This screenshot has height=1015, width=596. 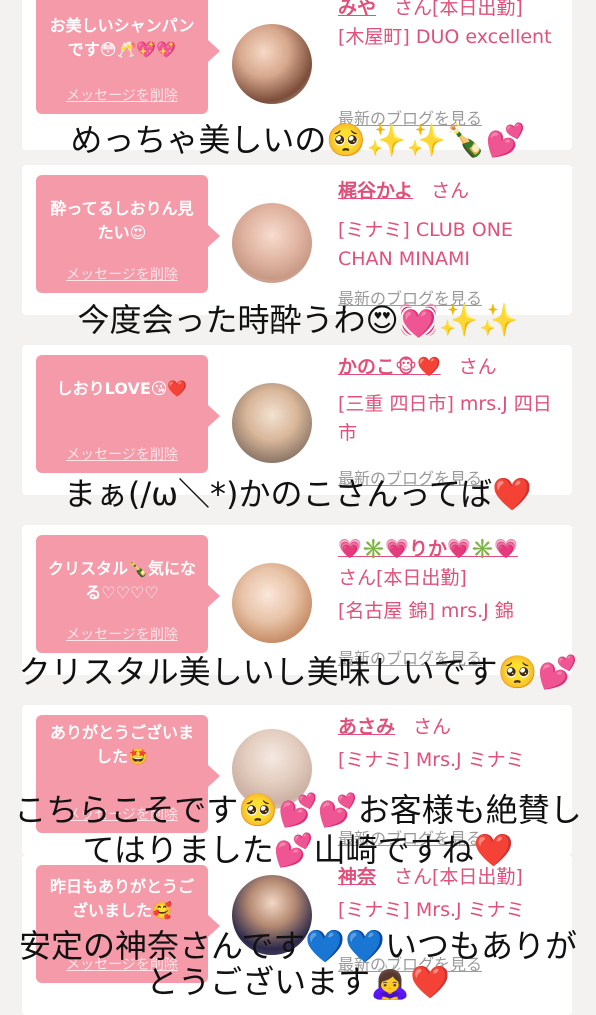 What do you see at coordinates (445, 418) in the screenshot?
I see `shop-text: [三重 四日市] mrs.J 四日市` at bounding box center [445, 418].